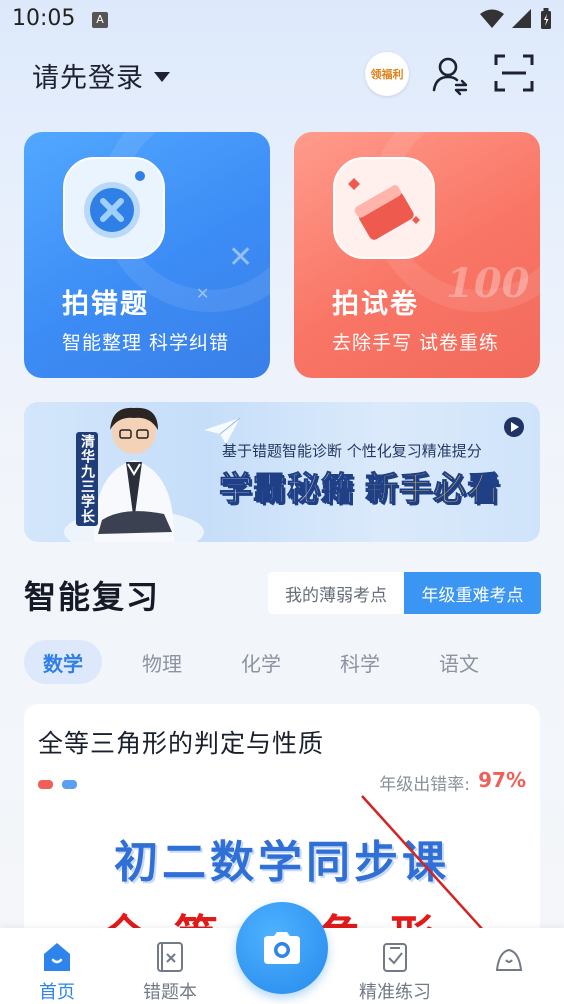 The height and width of the screenshot is (1004, 564). What do you see at coordinates (336, 593) in the screenshot?
I see `weak-points-toggle: 我的薄弱考点` at bounding box center [336, 593].